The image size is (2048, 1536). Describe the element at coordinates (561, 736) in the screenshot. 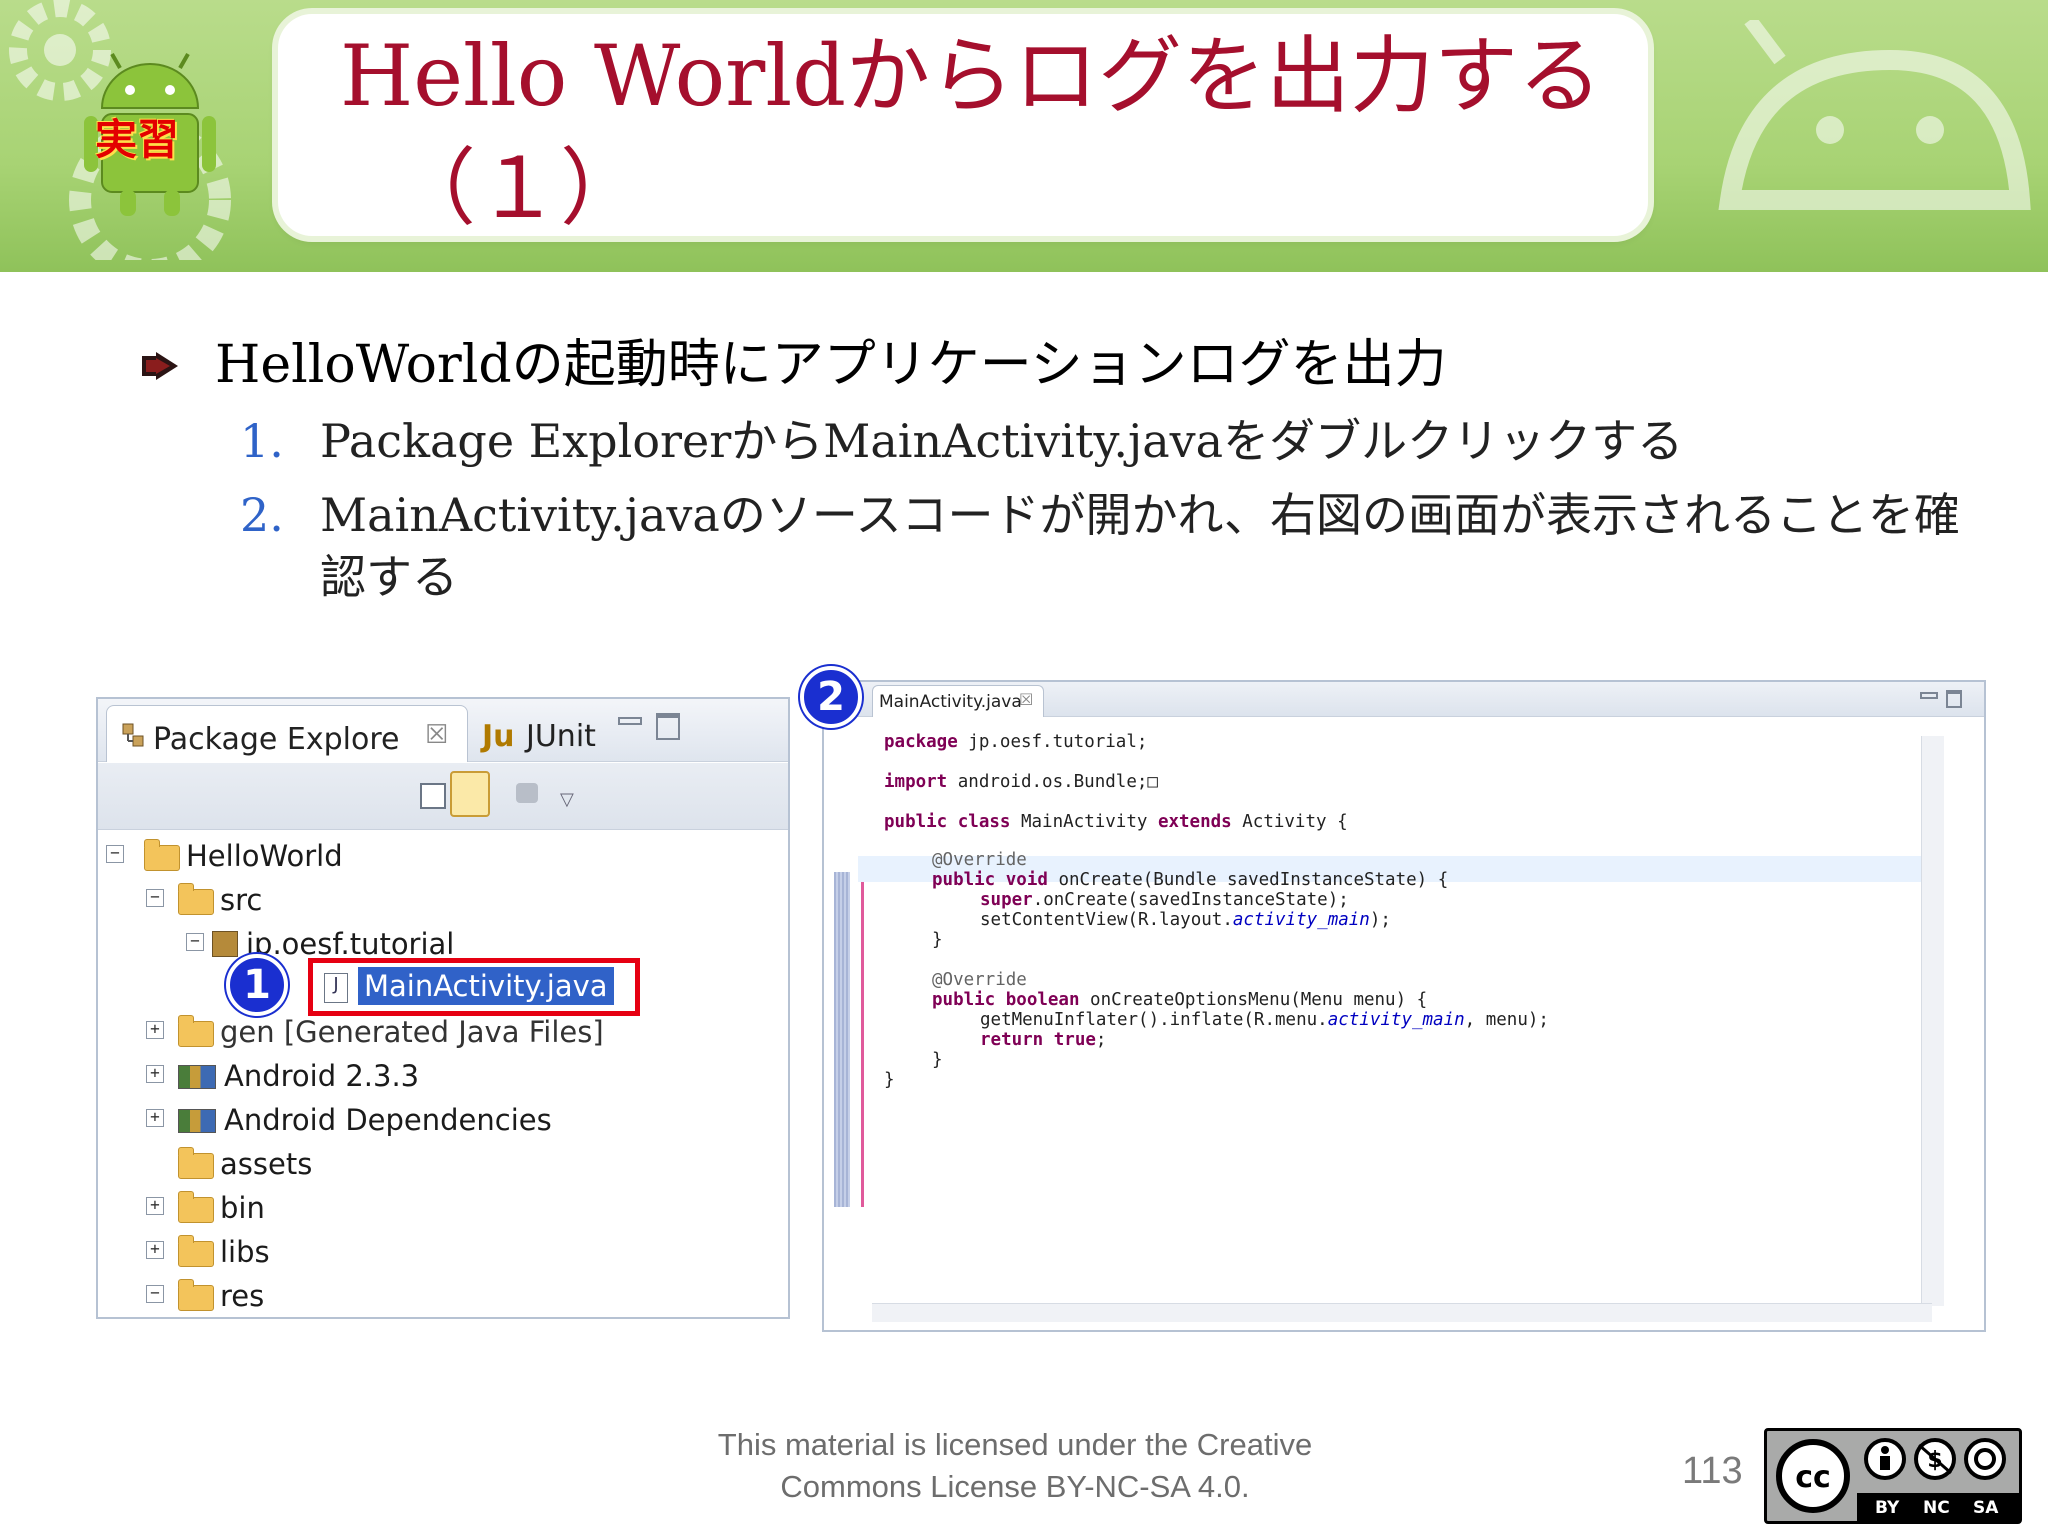

I see `tab-junit: JUnit` at that location.